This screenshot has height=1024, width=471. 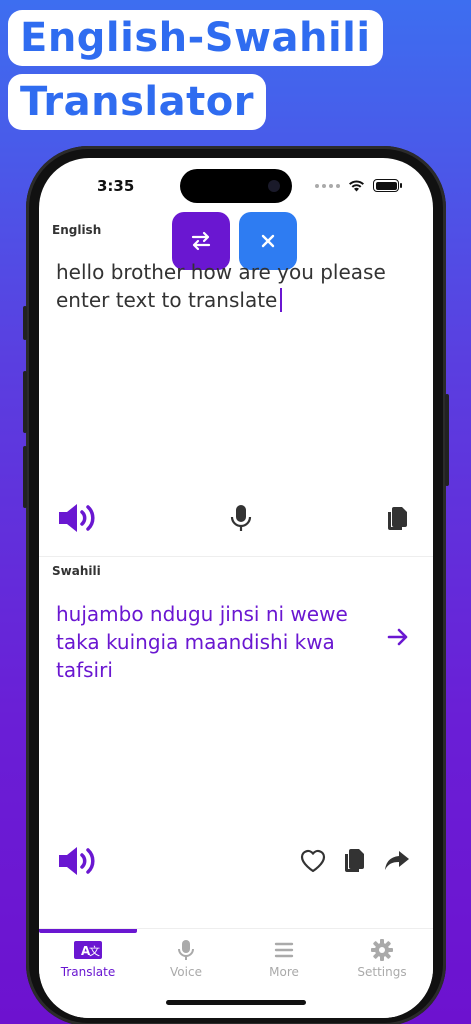 I want to click on translate-arrow-button, so click(x=398, y=637).